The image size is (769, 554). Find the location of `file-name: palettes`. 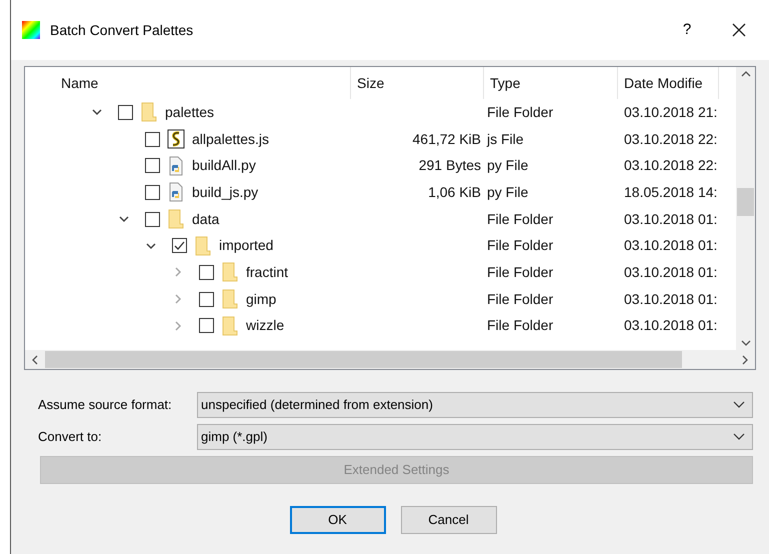

file-name: palettes is located at coordinates (189, 112).